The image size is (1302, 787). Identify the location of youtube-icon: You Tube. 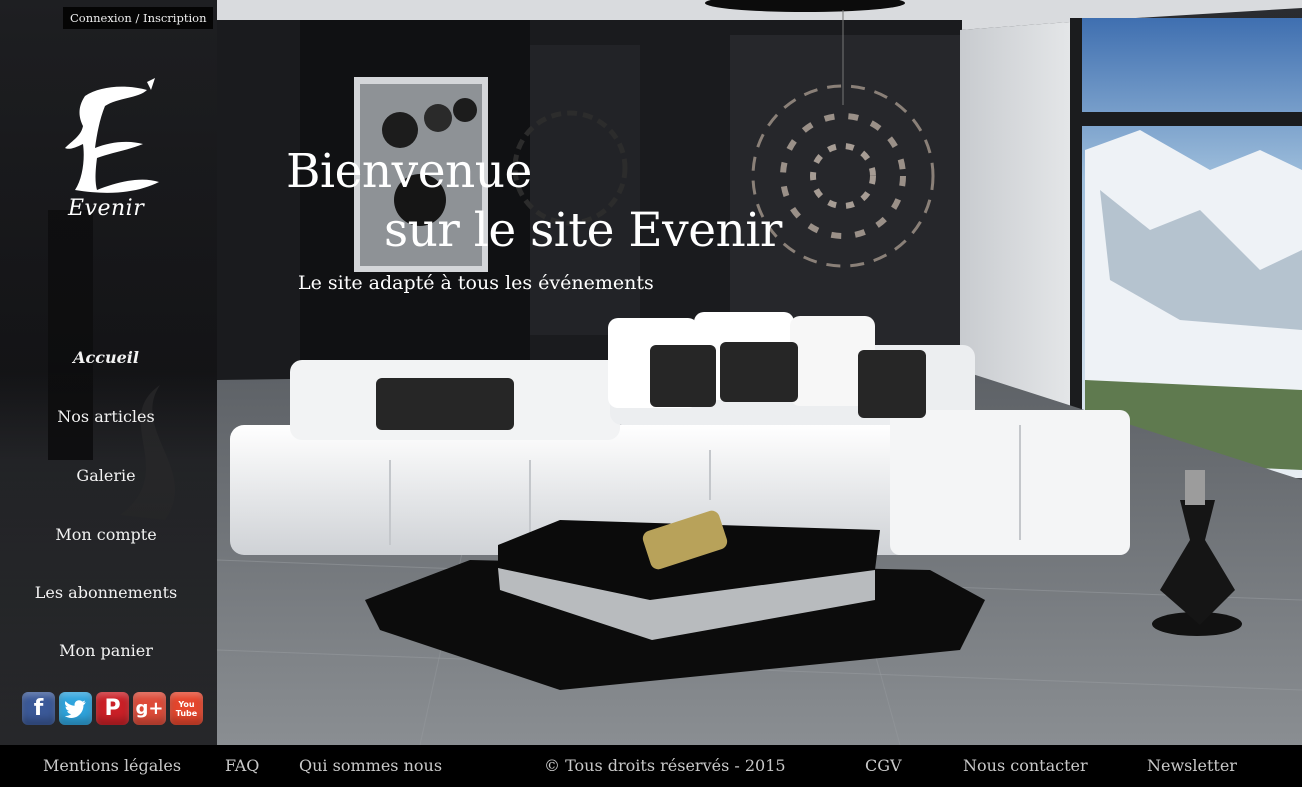
(186, 708).